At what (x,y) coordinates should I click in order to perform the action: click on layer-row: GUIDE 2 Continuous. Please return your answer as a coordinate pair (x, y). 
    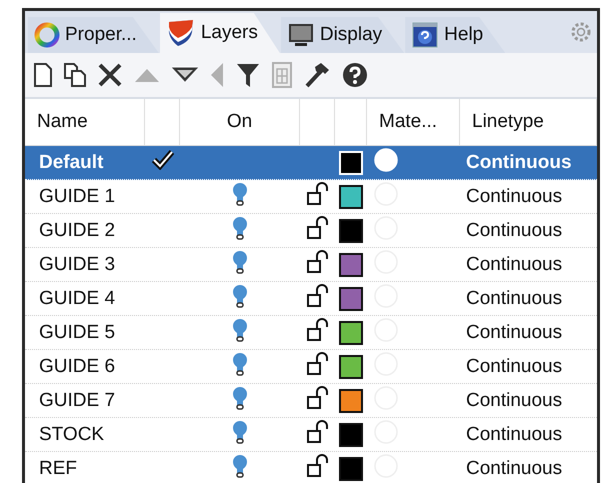
    Looking at the image, I should click on (311, 231).